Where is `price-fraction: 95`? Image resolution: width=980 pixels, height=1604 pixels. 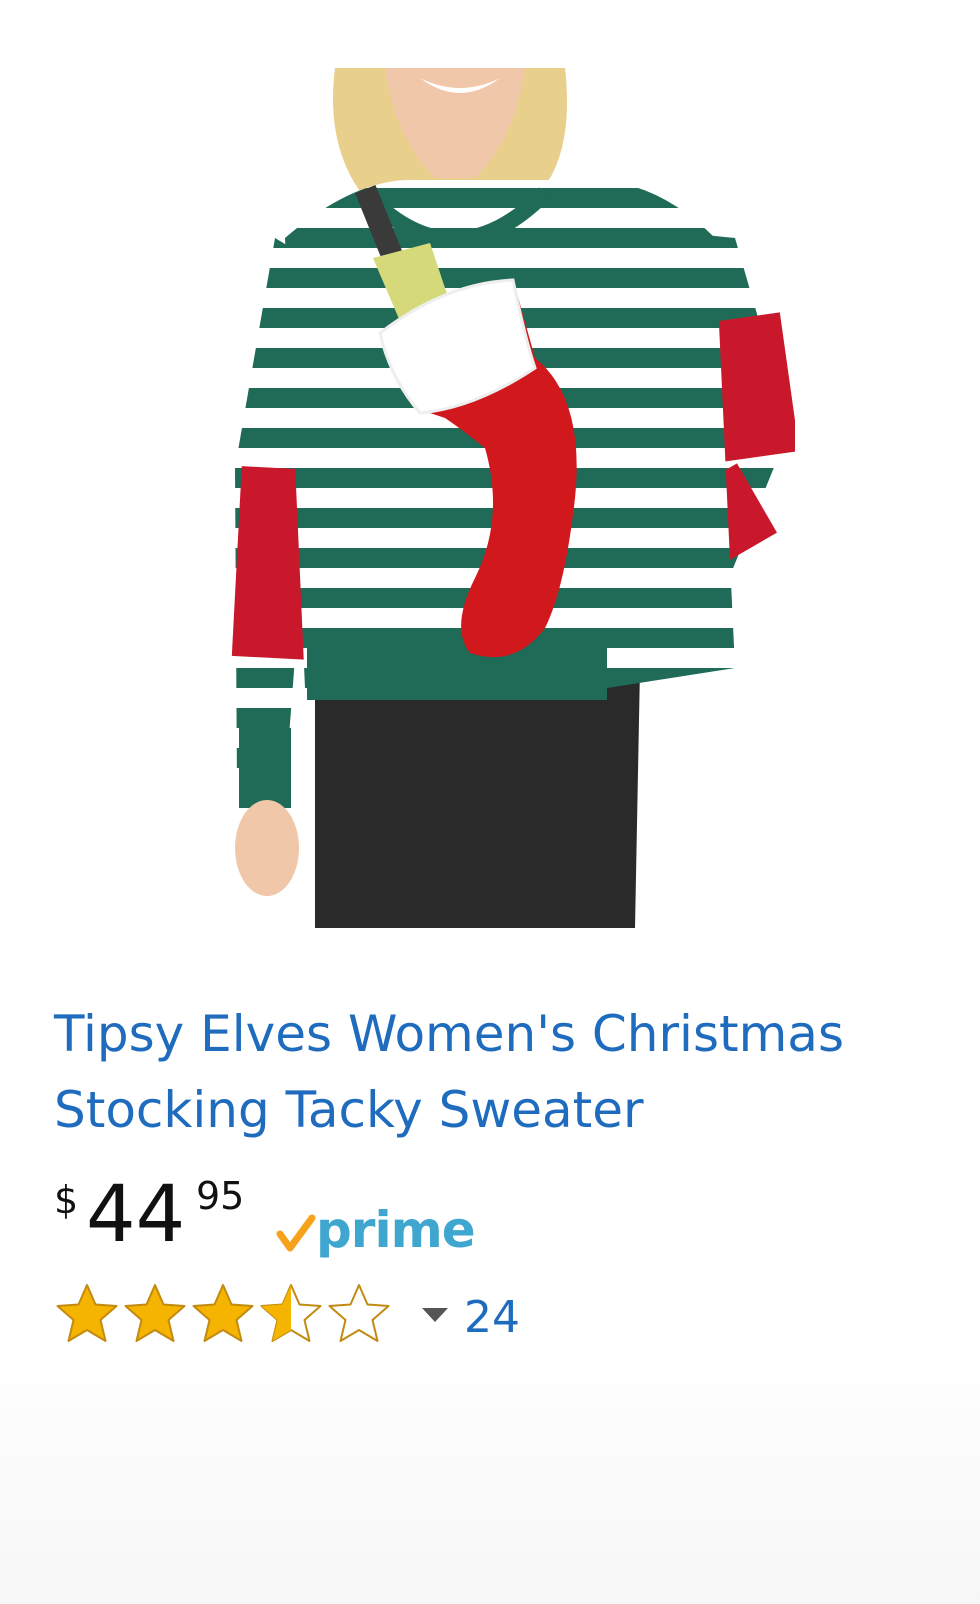
price-fraction: 95 is located at coordinates (220, 1196).